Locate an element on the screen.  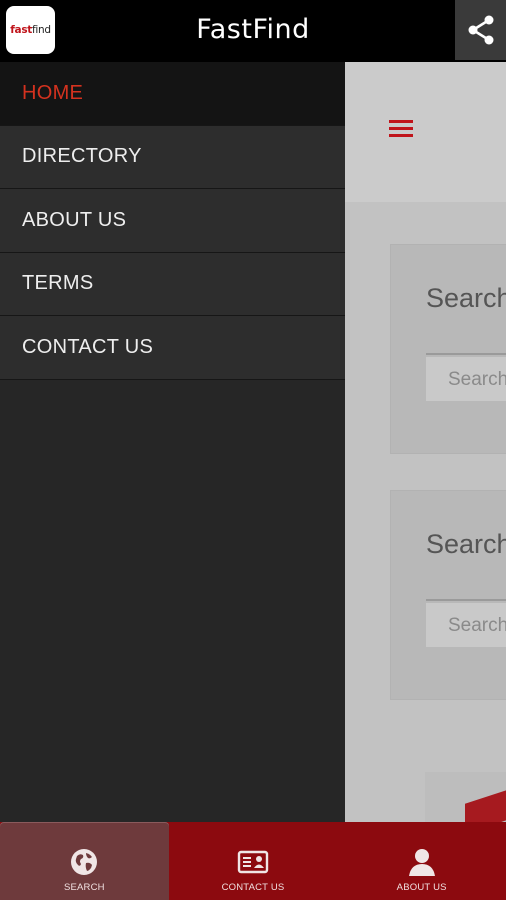
app-title: FastFind is located at coordinates (253, 29).